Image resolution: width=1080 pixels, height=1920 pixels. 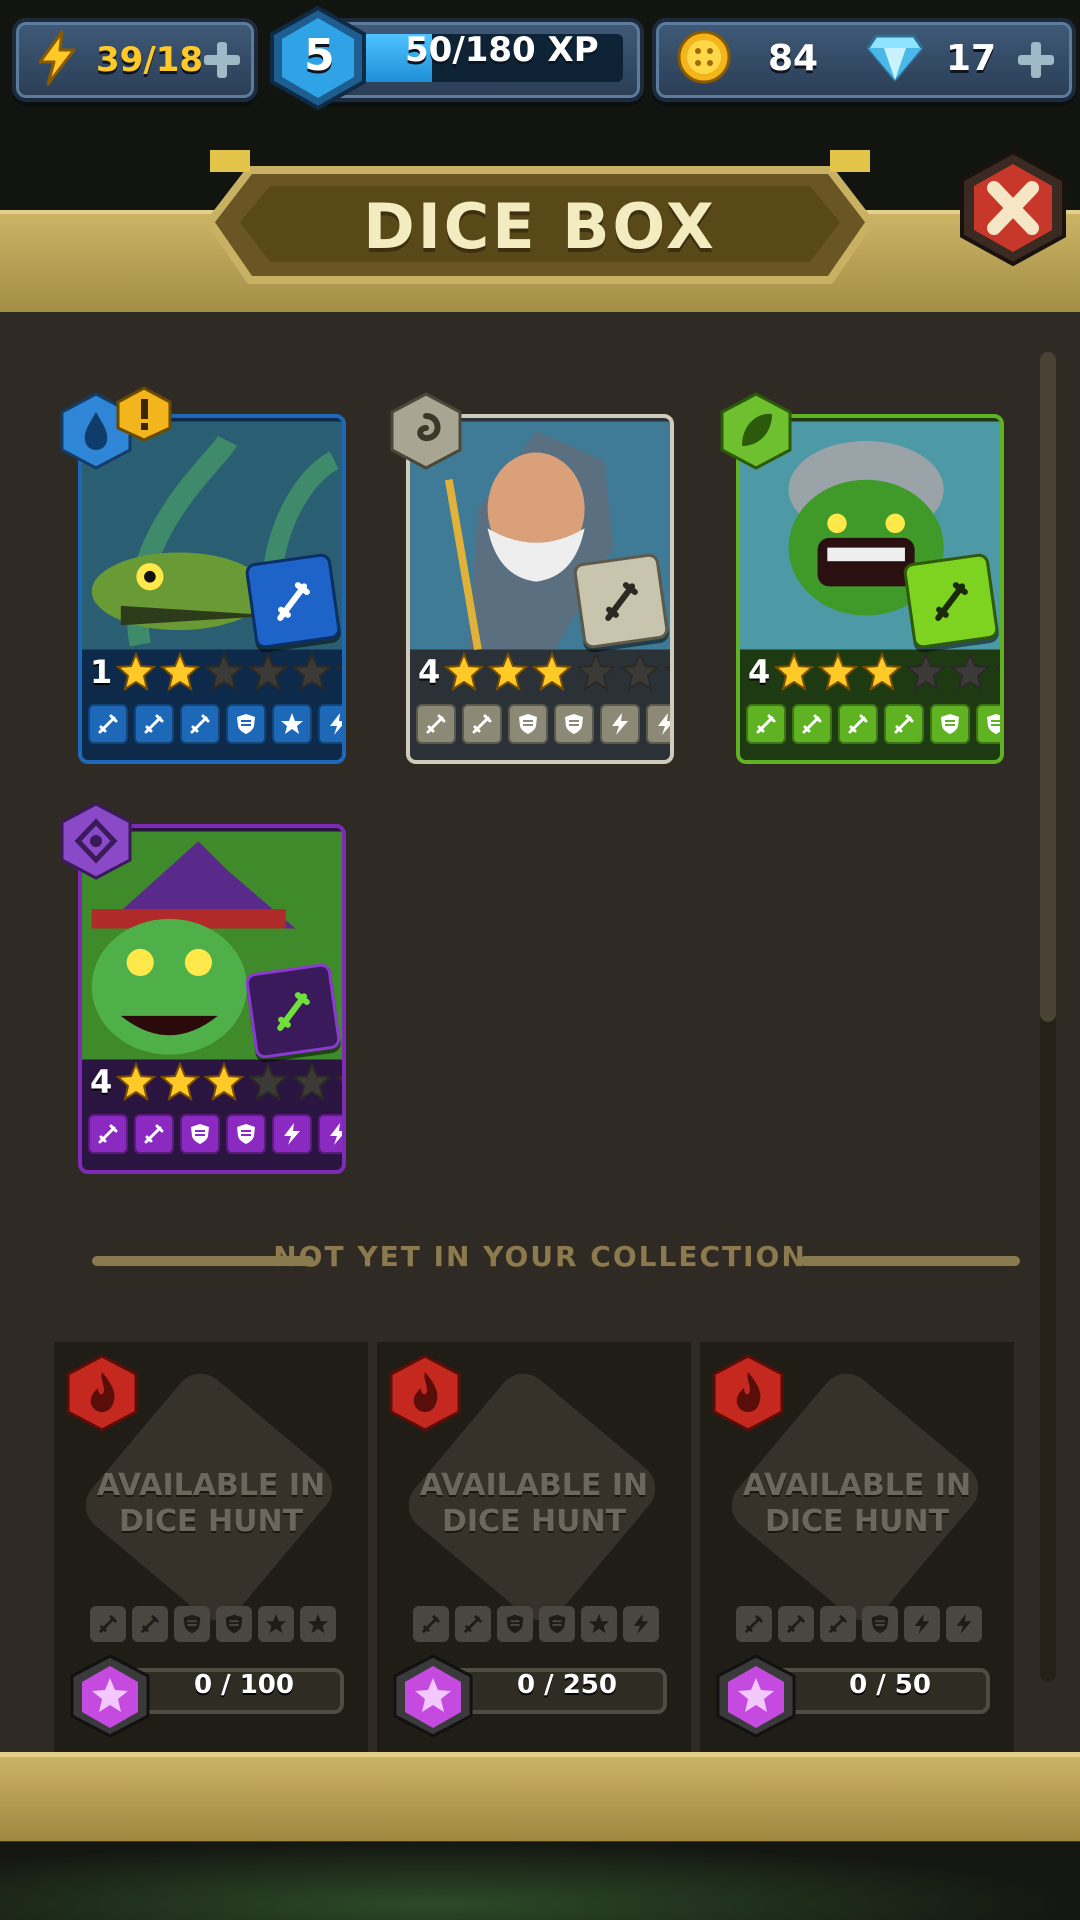 I want to click on dice-level-stars: 1, so click(x=216, y=672).